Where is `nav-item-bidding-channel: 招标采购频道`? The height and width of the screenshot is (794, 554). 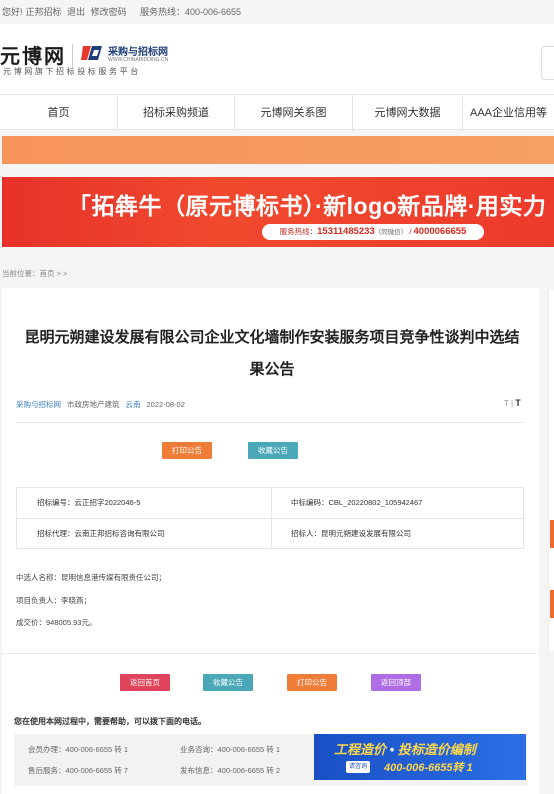 nav-item-bidding-channel: 招标采购频道 is located at coordinates (176, 113).